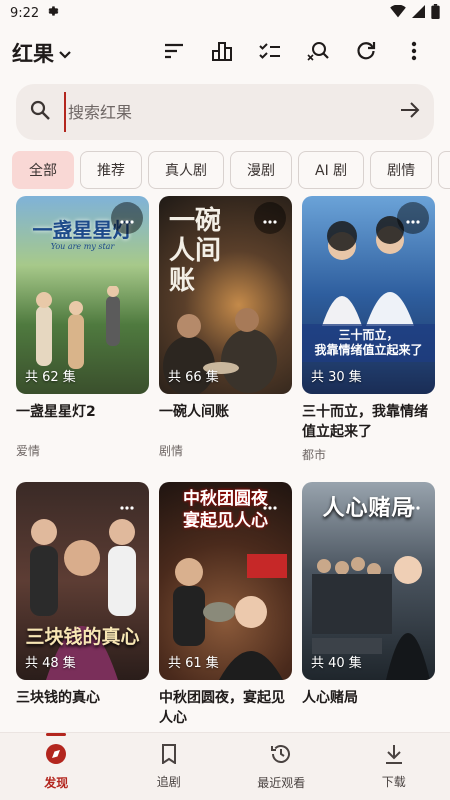  Describe the element at coordinates (225, 295) in the screenshot. I see `drama-cover: 一碗人间账 共 66 集` at that location.